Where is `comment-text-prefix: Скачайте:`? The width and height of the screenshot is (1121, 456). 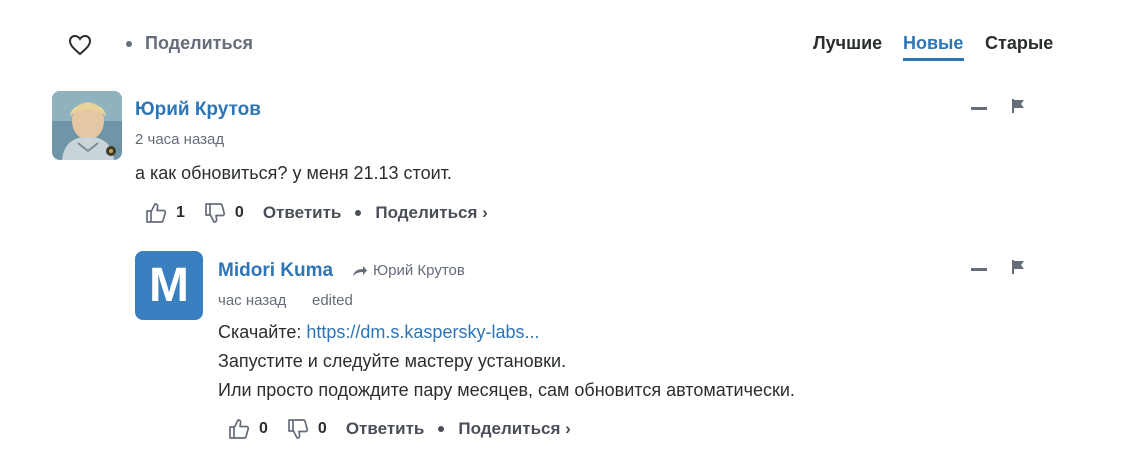 comment-text-prefix: Скачайте: is located at coordinates (262, 332).